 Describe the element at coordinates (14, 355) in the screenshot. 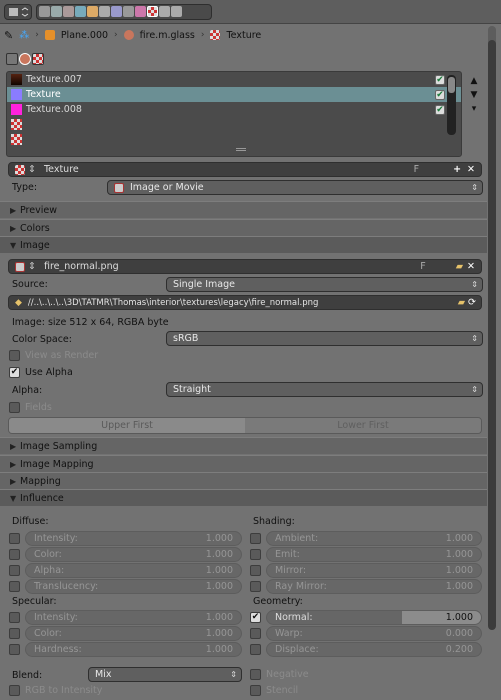

I see `view-as-render-checkbox` at that location.